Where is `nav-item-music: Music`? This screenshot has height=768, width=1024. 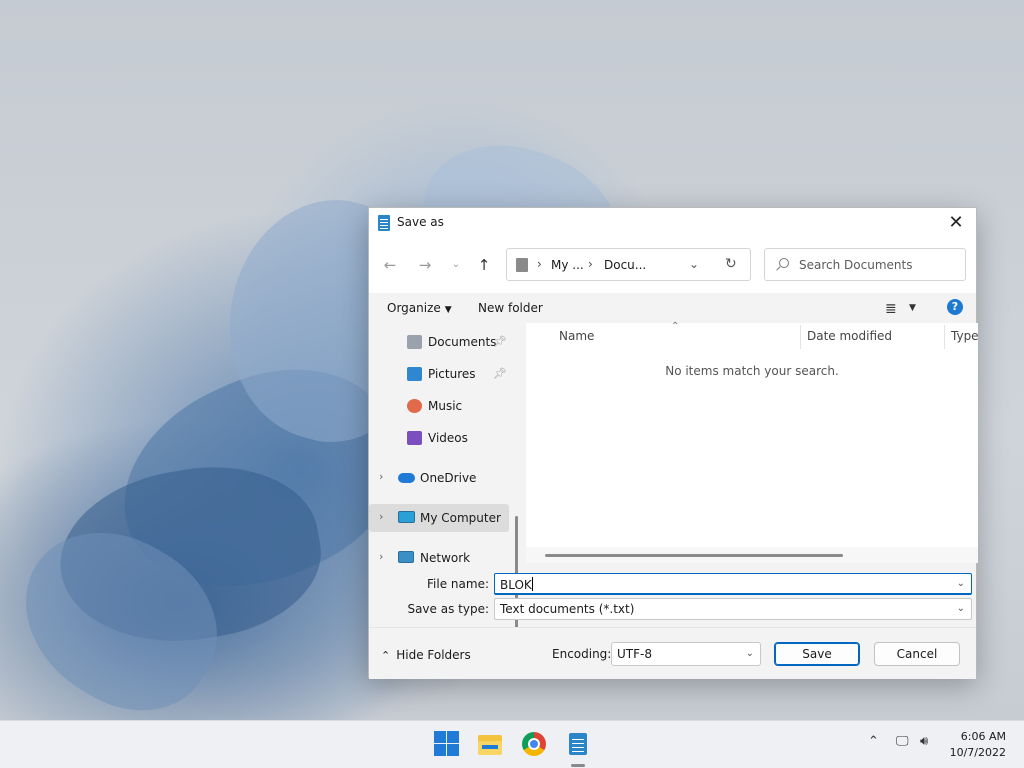 nav-item-music: Music is located at coordinates (439, 406).